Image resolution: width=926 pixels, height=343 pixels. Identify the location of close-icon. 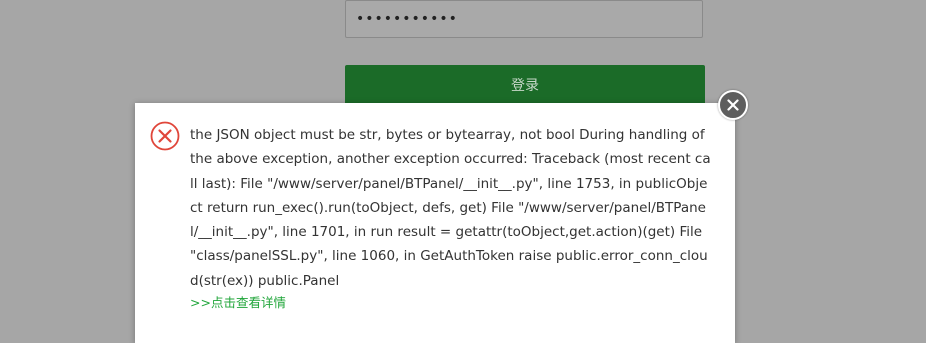
(733, 105).